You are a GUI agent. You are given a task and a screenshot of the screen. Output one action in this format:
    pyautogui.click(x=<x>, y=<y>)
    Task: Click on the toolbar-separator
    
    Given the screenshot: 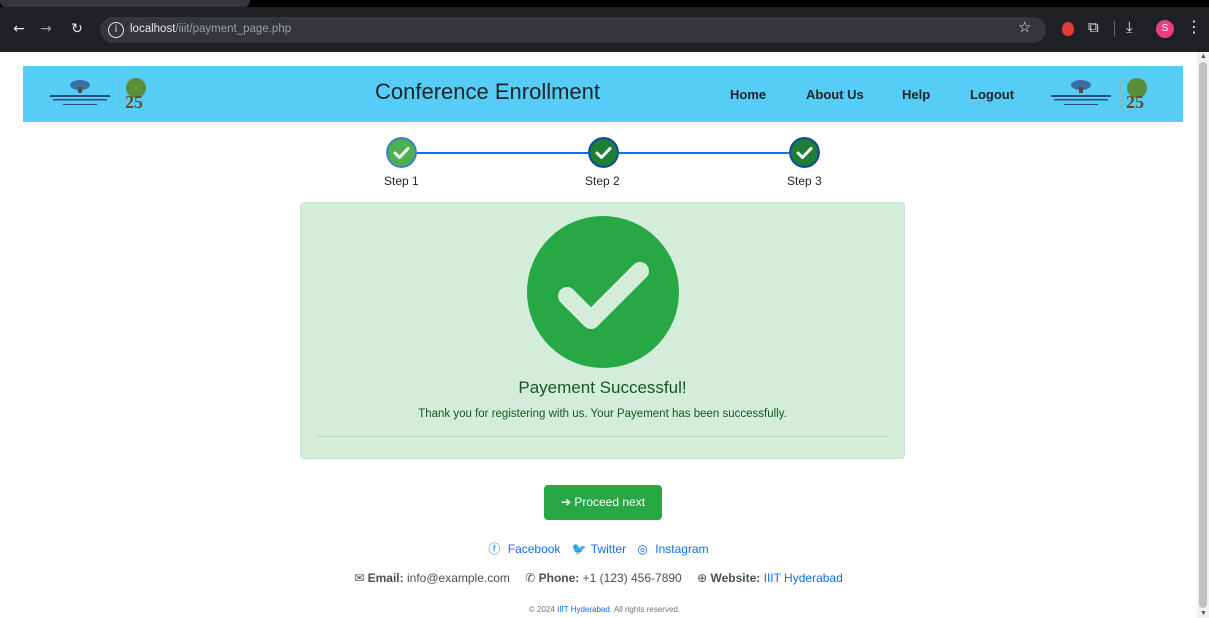 What is the action you would take?
    pyautogui.click(x=1114, y=29)
    